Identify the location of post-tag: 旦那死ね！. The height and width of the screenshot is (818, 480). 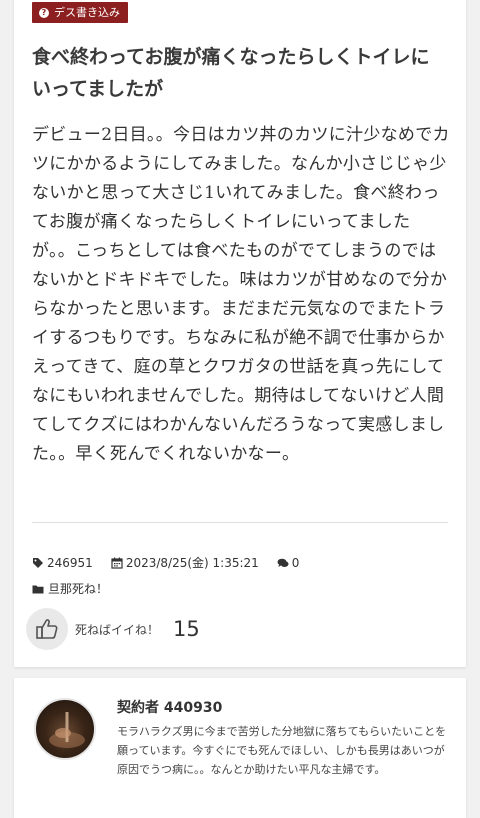
(70, 588).